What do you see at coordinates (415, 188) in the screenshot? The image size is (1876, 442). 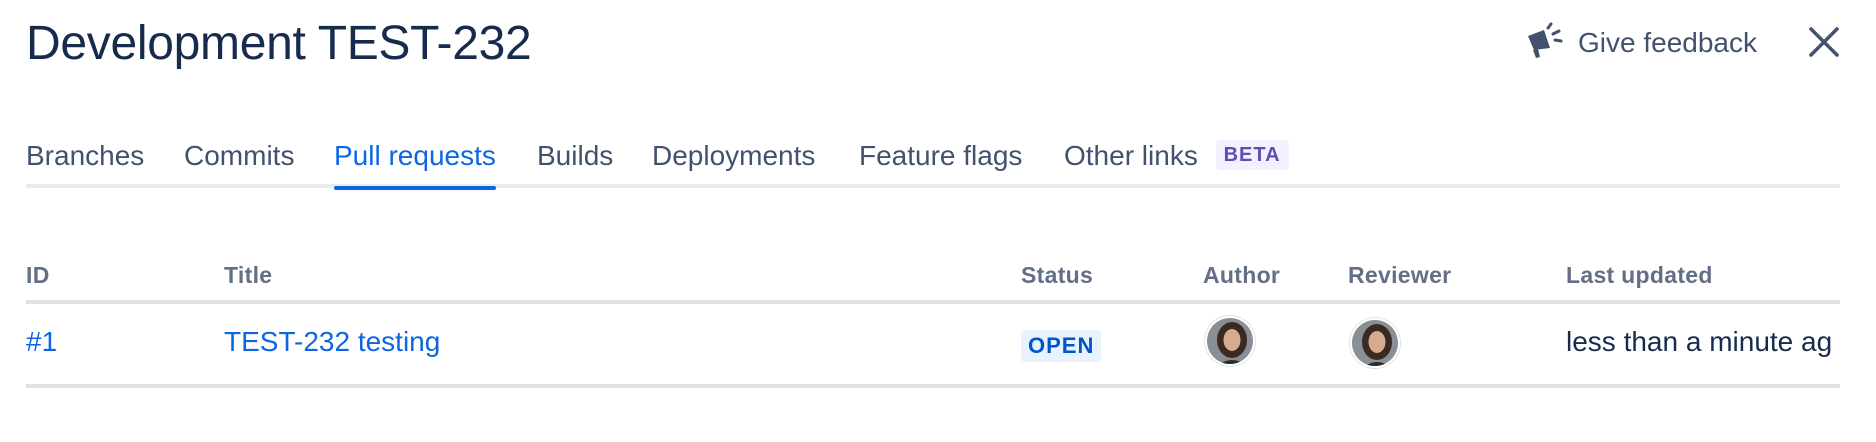 I see `active-tab-indicator` at bounding box center [415, 188].